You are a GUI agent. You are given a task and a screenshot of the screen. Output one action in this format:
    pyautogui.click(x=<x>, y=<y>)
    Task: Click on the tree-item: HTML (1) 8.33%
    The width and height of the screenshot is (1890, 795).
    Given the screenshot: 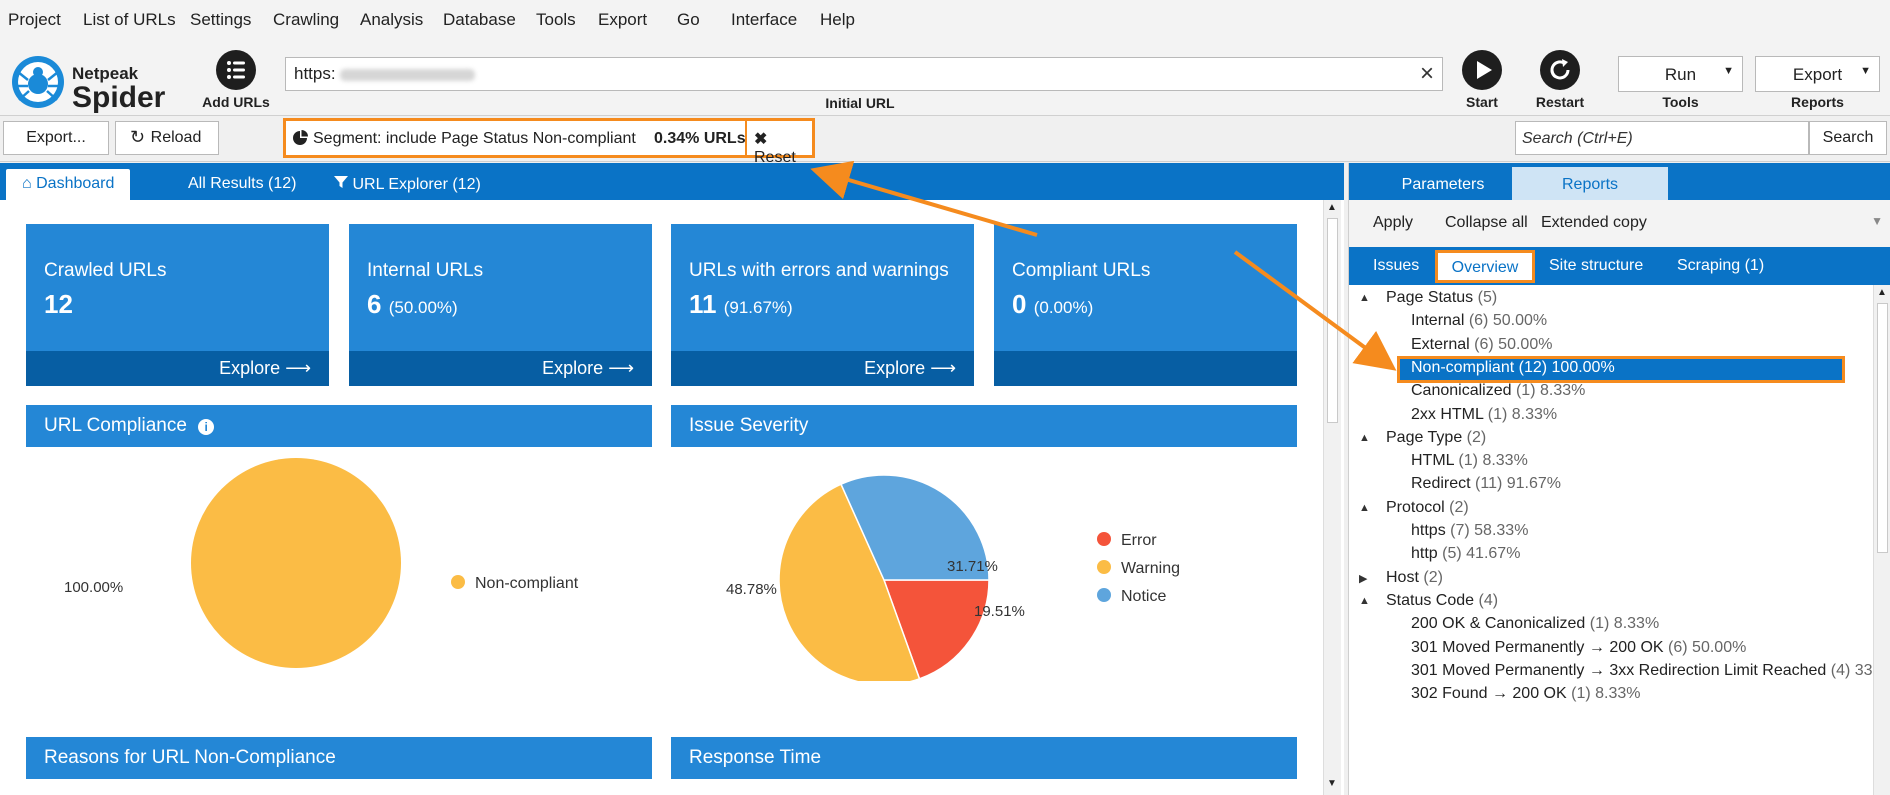 What is the action you would take?
    pyautogui.click(x=1469, y=461)
    